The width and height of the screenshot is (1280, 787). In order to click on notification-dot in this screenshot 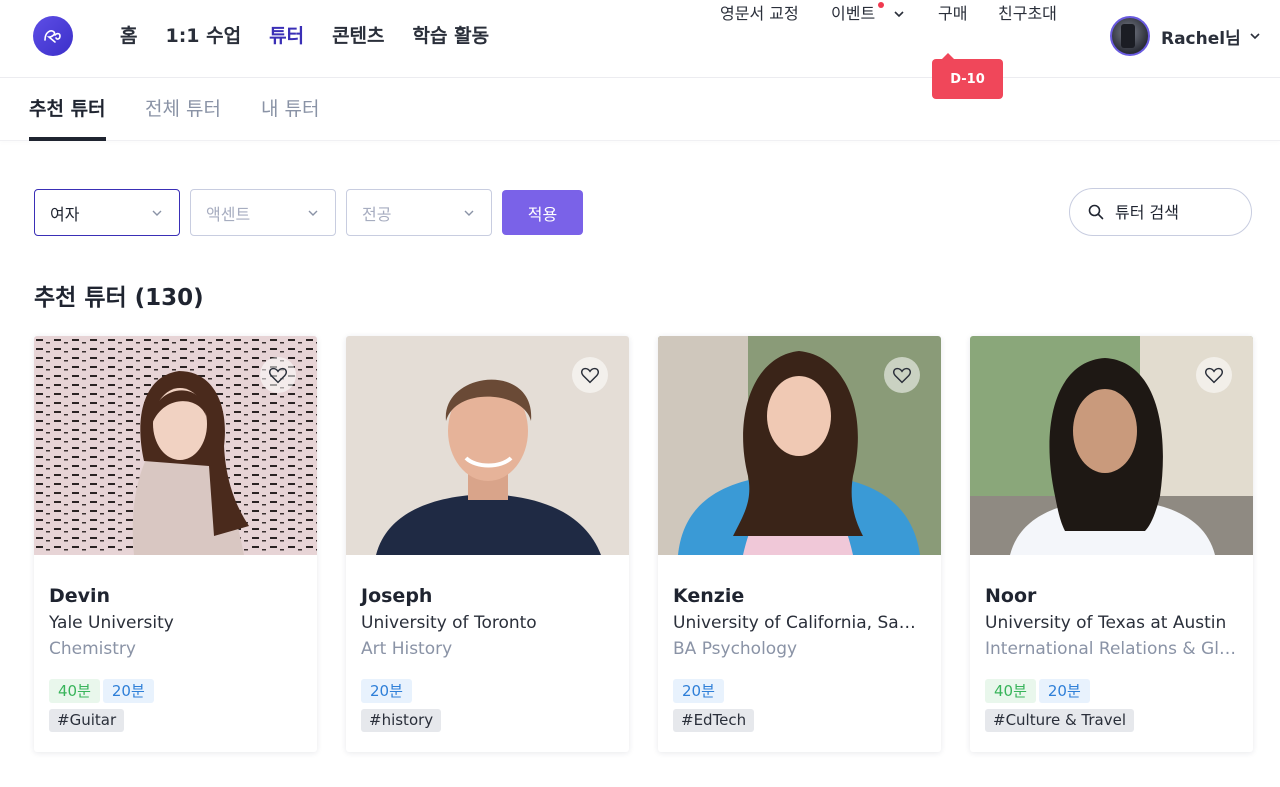, I will do `click(881, 5)`.